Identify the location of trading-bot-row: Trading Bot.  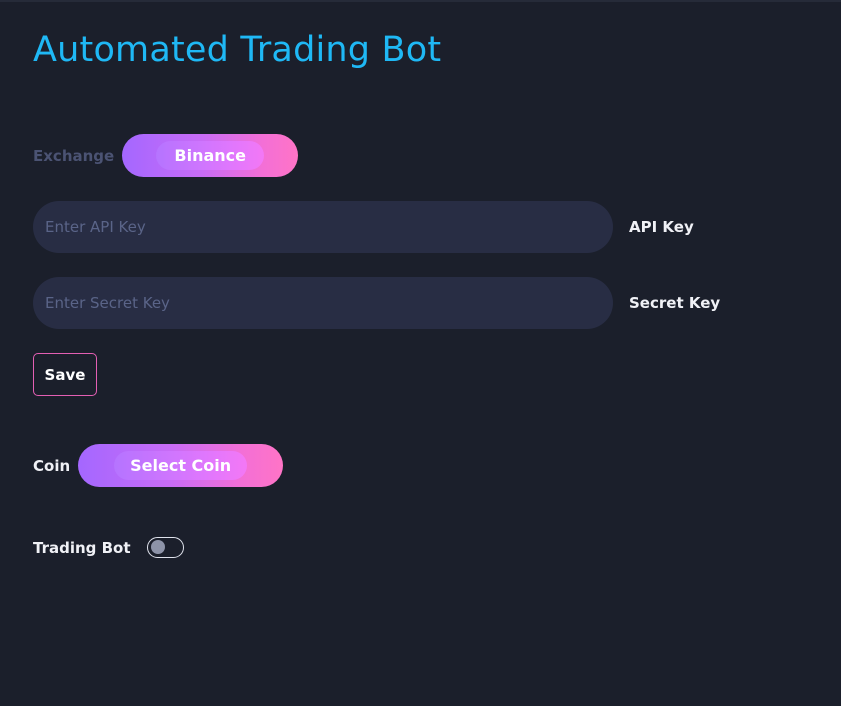
(108, 547).